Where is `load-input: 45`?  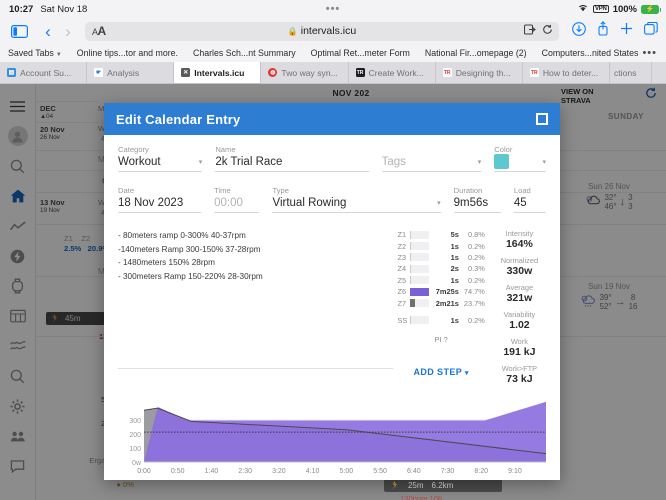
load-input: 45 is located at coordinates (529, 204).